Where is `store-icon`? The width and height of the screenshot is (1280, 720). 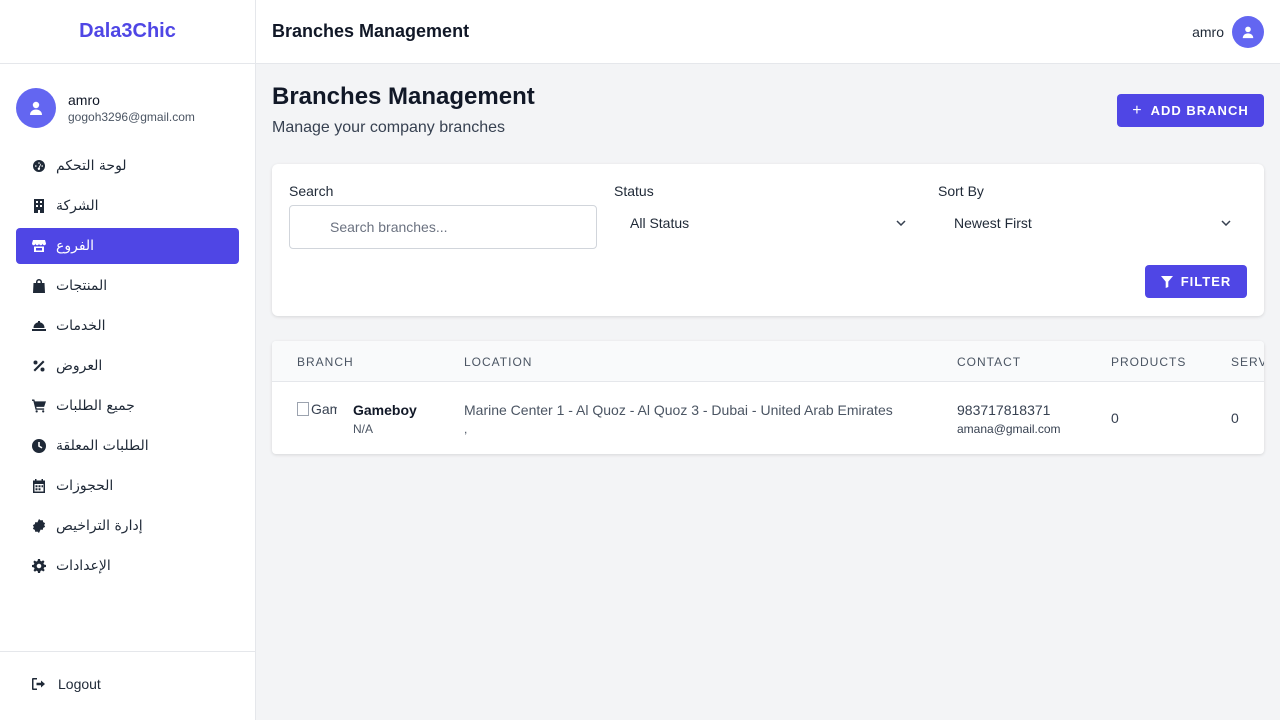
store-icon is located at coordinates (39, 246).